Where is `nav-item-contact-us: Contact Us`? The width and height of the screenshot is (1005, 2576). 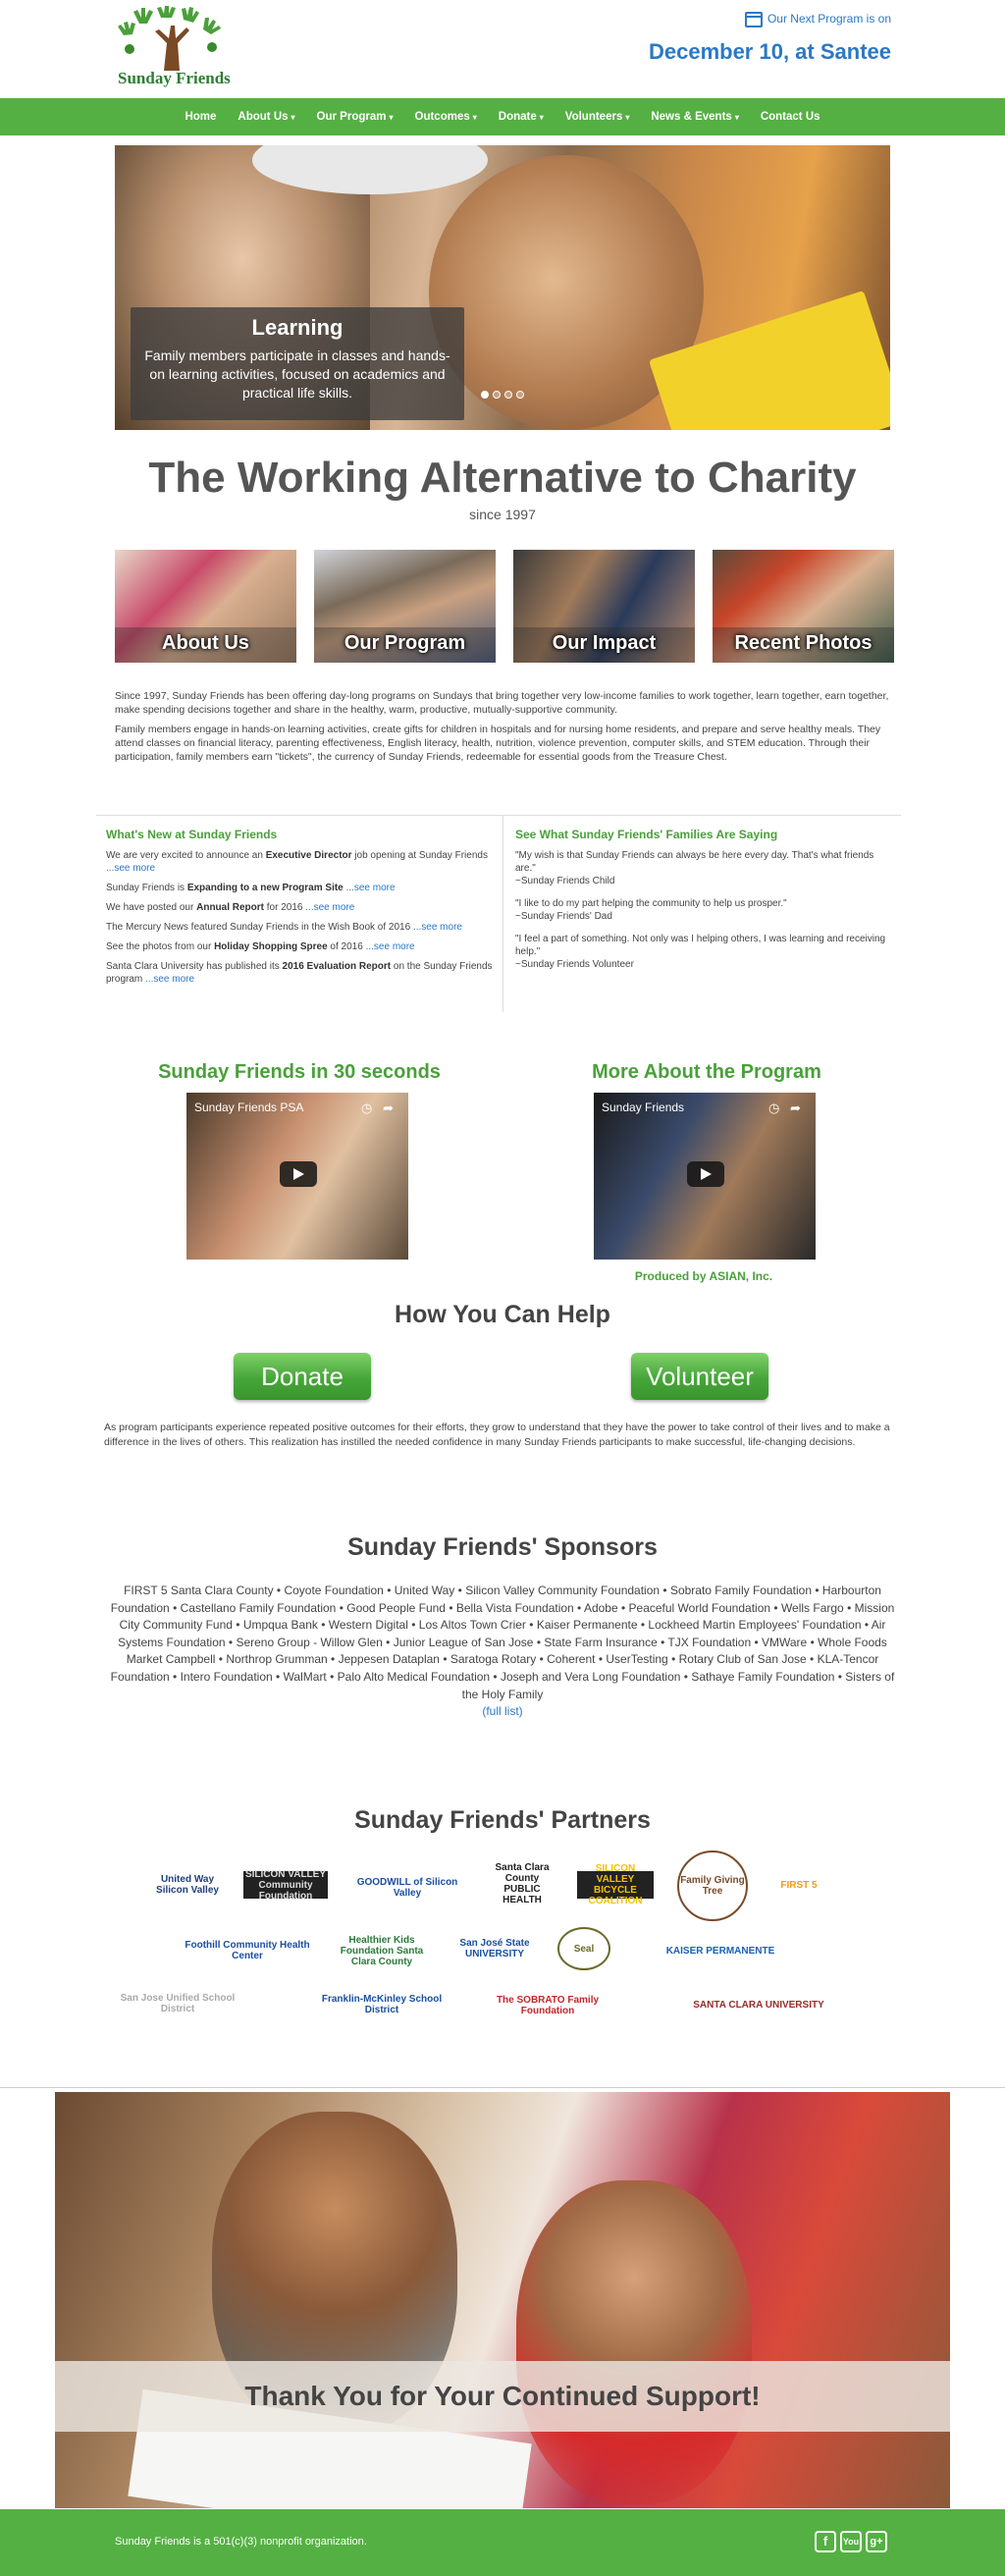 nav-item-contact-us: Contact Us is located at coordinates (790, 117).